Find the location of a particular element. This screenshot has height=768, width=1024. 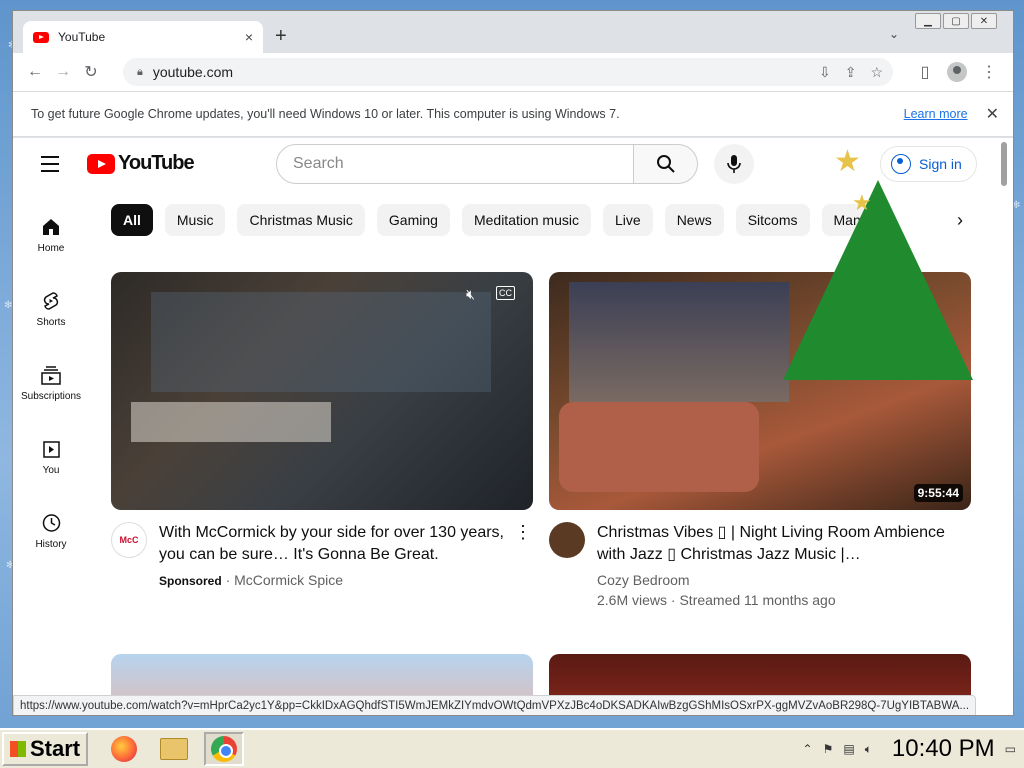

page-scrollbar is located at coordinates (1004, 164).